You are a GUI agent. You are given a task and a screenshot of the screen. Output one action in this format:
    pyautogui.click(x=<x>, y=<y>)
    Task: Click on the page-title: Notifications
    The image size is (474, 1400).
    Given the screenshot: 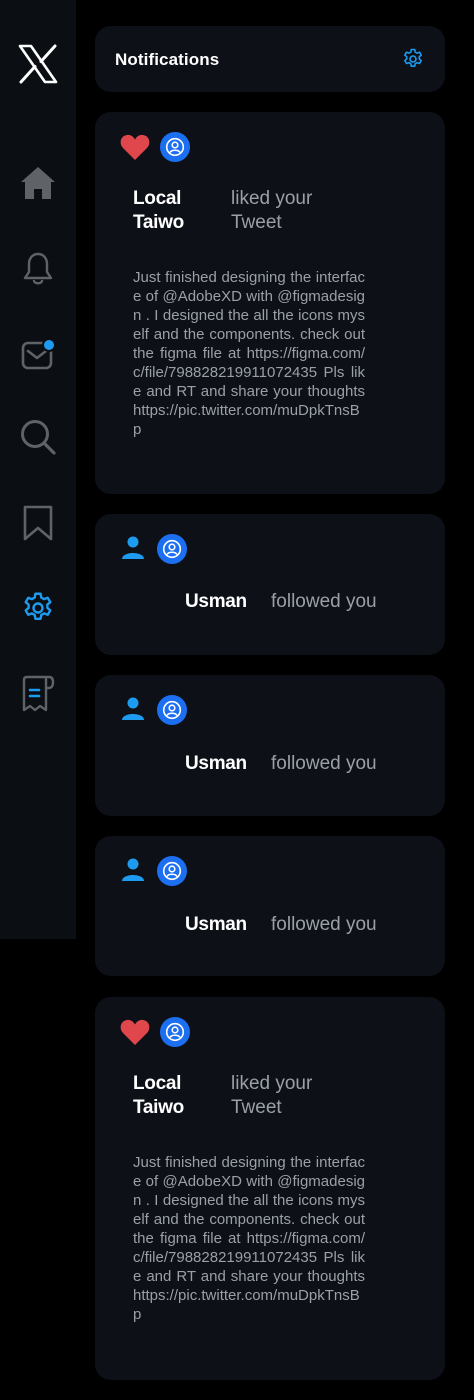 What is the action you would take?
    pyautogui.click(x=167, y=59)
    